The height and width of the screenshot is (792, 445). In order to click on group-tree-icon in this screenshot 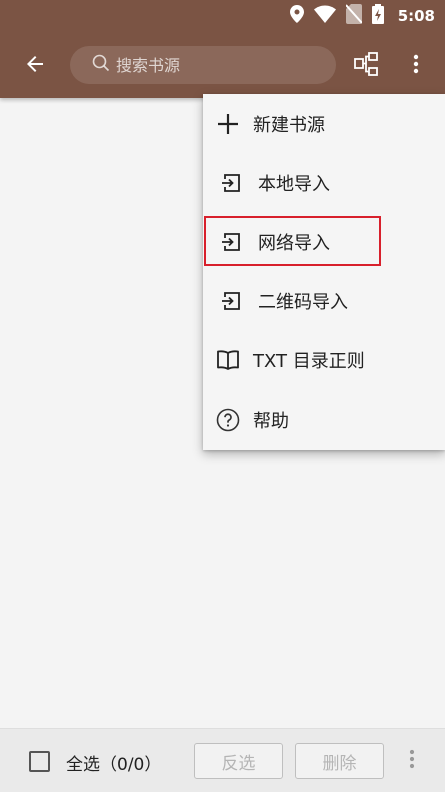, I will do `click(366, 66)`.